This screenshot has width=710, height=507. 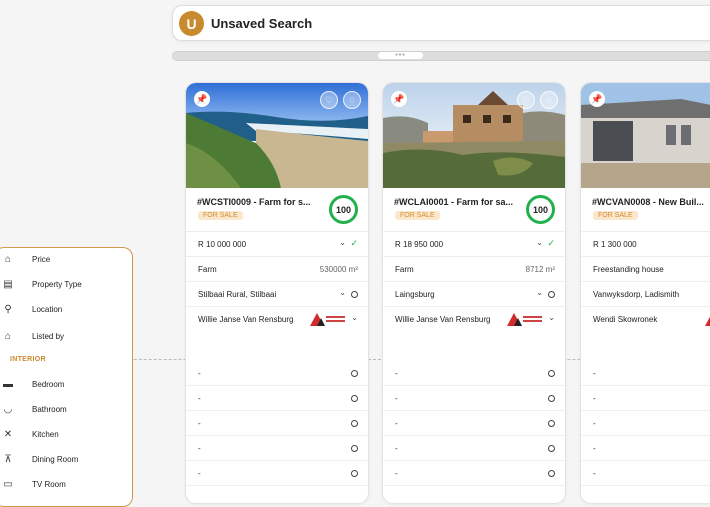 What do you see at coordinates (8, 259) in the screenshot?
I see `house-outline-icon: ⌂` at bounding box center [8, 259].